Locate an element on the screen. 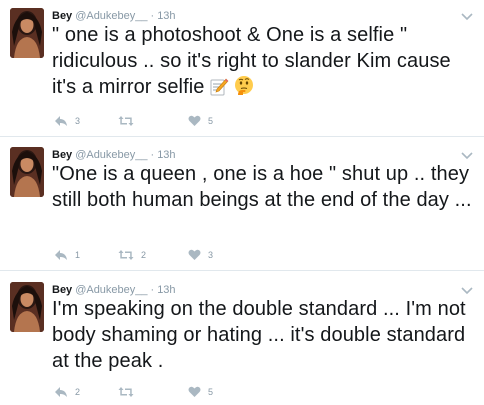 Image resolution: width=484 pixels, height=405 pixels. retweet-button: 2 is located at coordinates (132, 255).